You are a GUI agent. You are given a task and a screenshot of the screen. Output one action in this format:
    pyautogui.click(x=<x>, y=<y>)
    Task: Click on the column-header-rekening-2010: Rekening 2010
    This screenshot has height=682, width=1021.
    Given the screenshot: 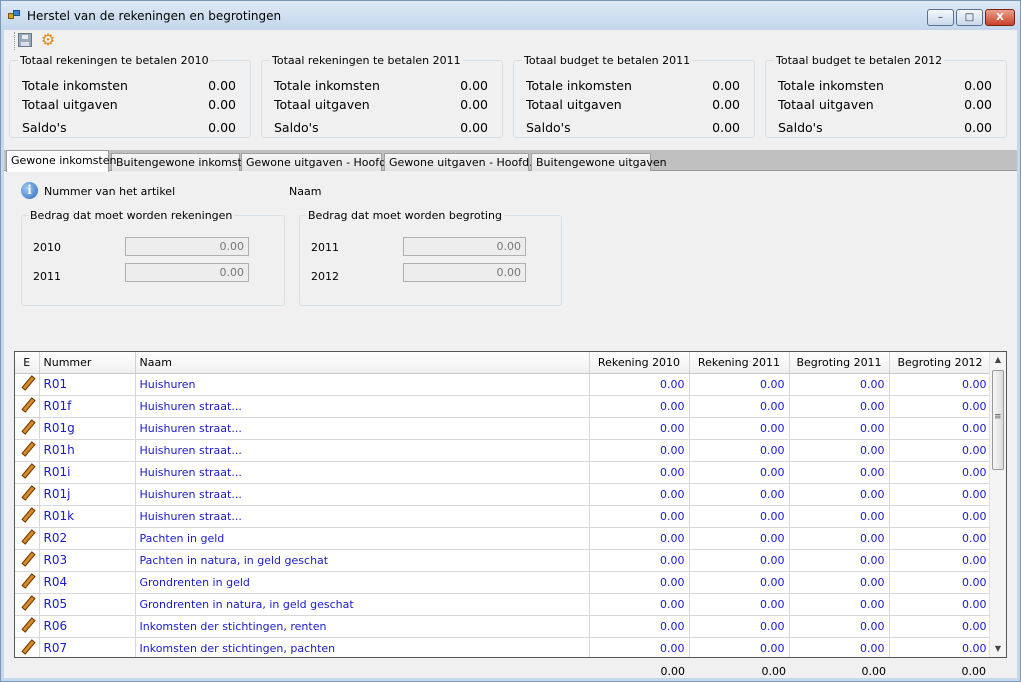 What is the action you would take?
    pyautogui.click(x=639, y=363)
    